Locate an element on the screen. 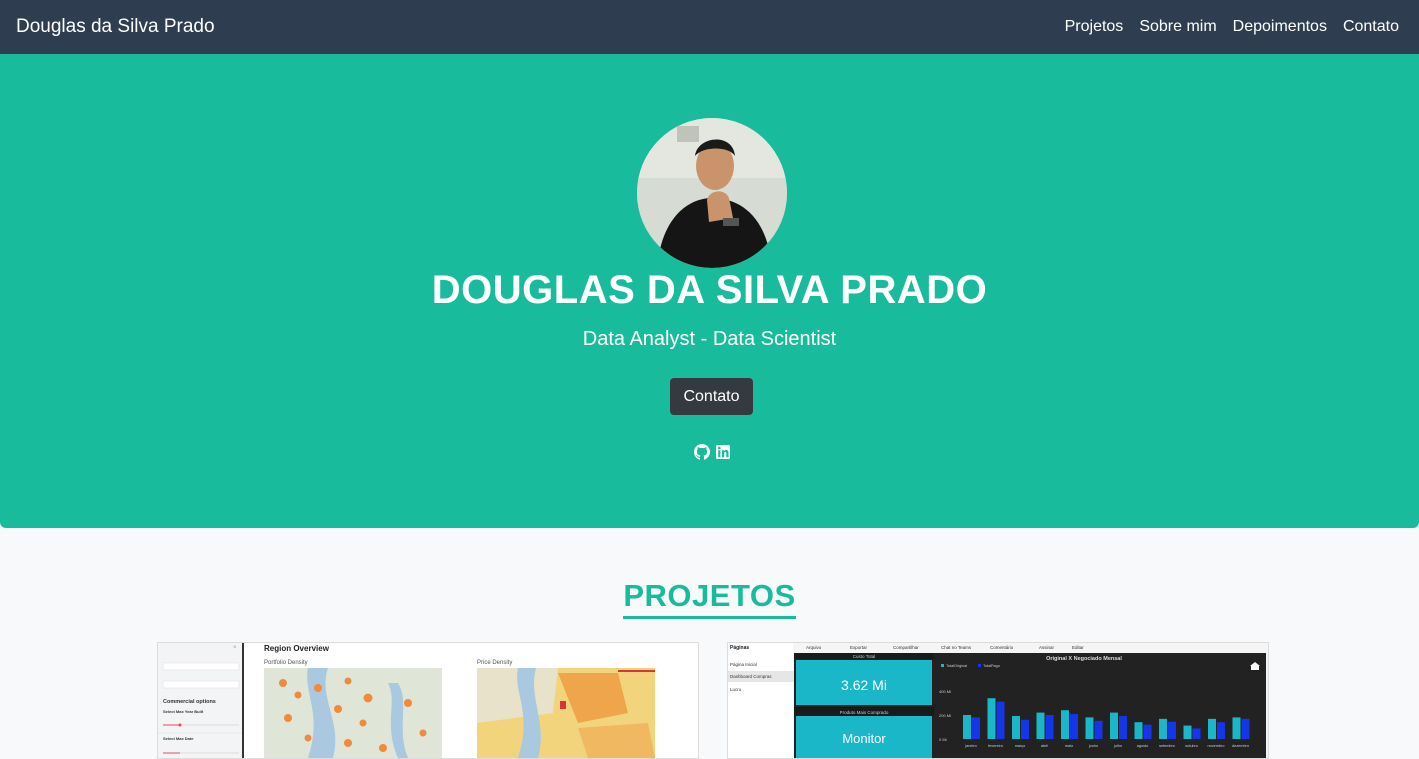 This screenshot has height=759, width=1419. month-label: setembro is located at coordinates (1167, 746).